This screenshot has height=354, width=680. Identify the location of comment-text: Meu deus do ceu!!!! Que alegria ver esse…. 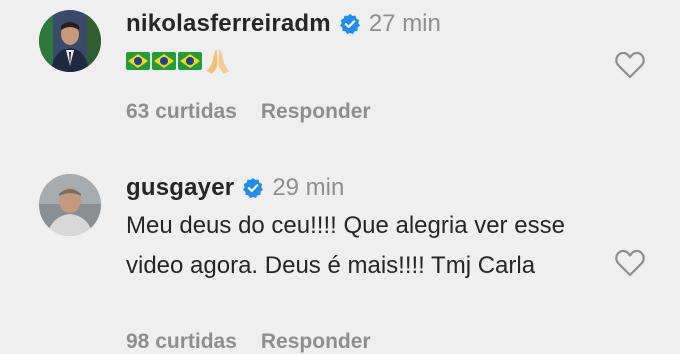
(345, 245).